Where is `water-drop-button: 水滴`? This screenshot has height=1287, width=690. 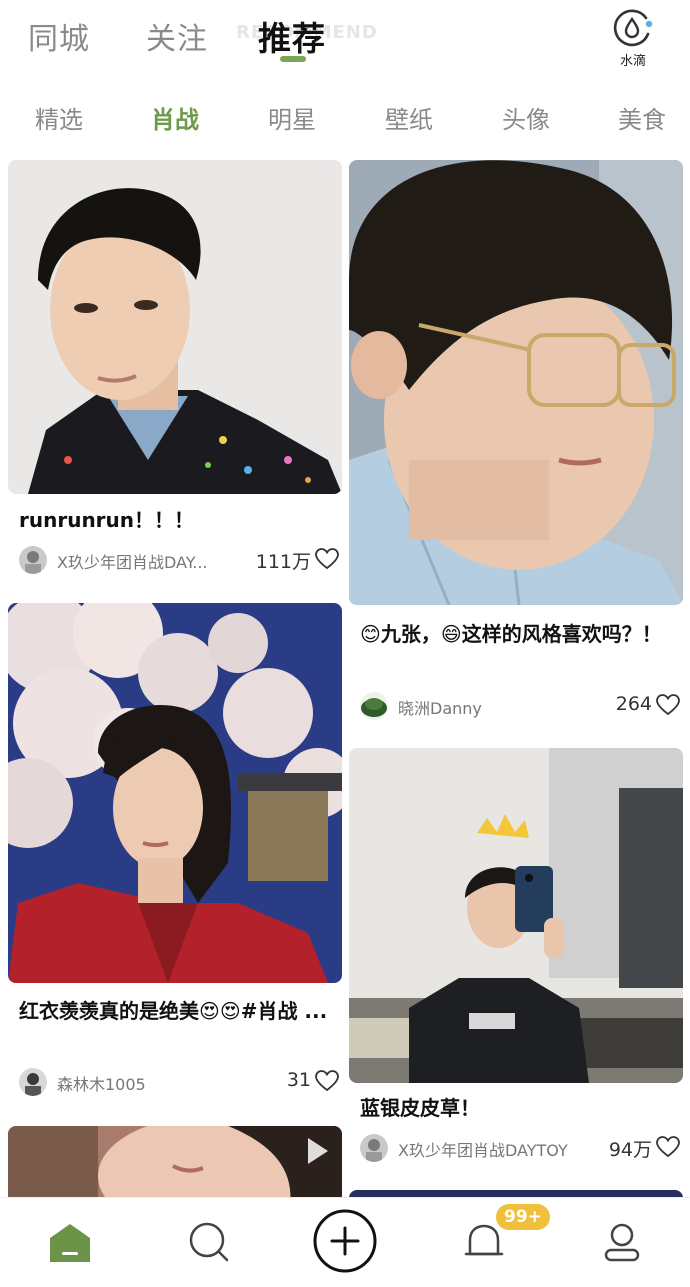
water-drop-button: 水滴 is located at coordinates (633, 37).